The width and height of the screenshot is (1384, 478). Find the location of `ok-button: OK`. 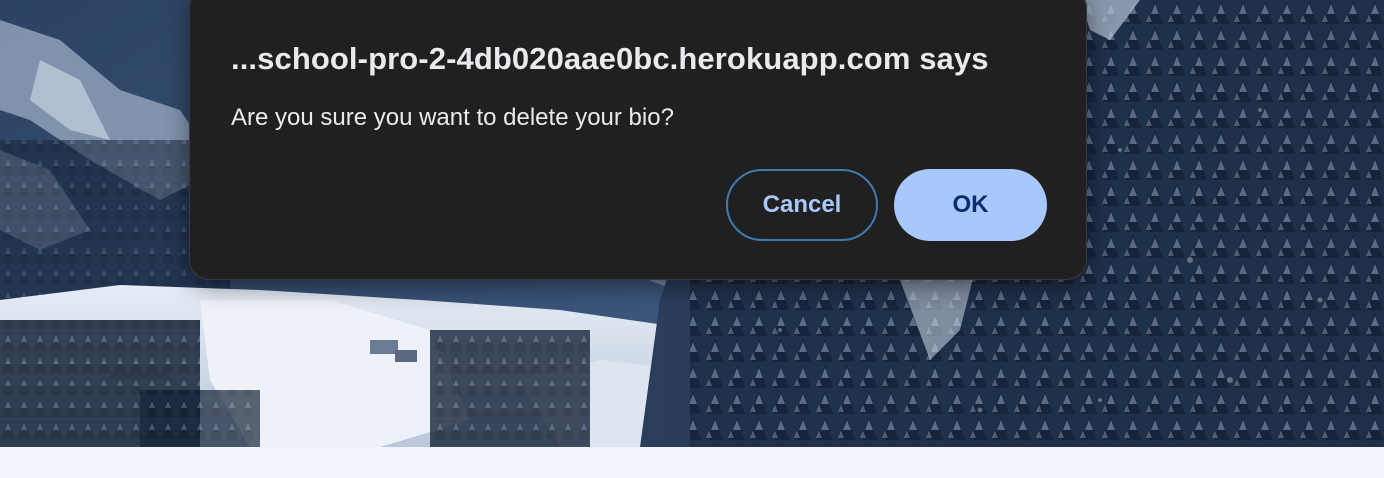

ok-button: OK is located at coordinates (970, 205).